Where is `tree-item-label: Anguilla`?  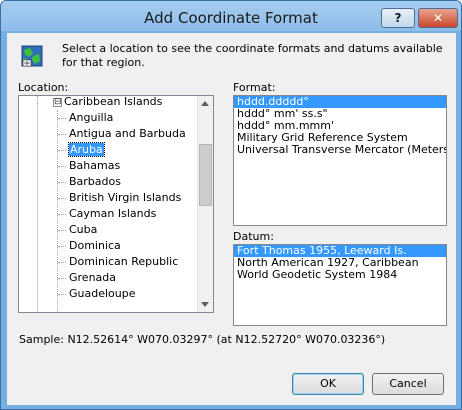 tree-item-label: Anguilla is located at coordinates (91, 117).